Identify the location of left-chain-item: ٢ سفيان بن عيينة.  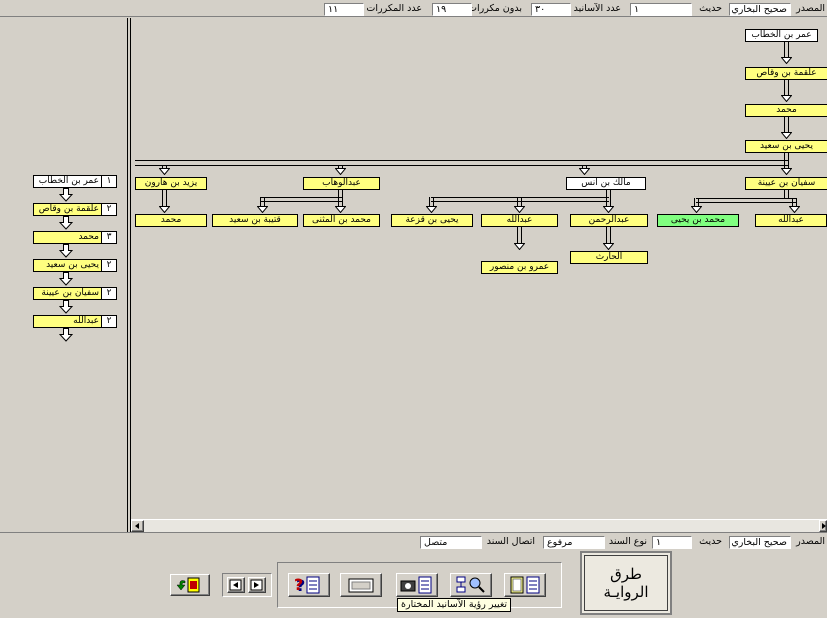
(75, 293).